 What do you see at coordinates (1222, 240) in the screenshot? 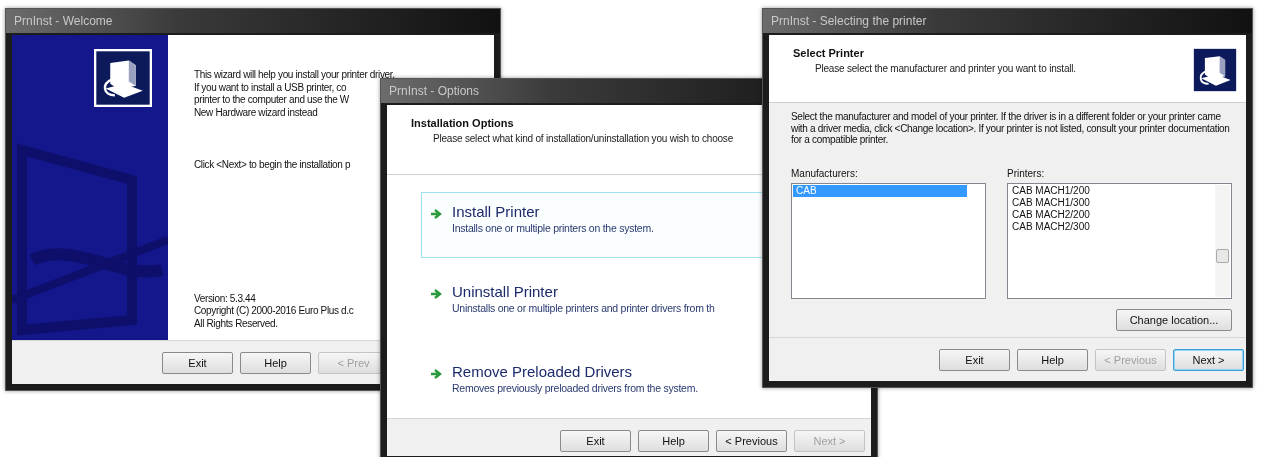
I see `scrollbar` at bounding box center [1222, 240].